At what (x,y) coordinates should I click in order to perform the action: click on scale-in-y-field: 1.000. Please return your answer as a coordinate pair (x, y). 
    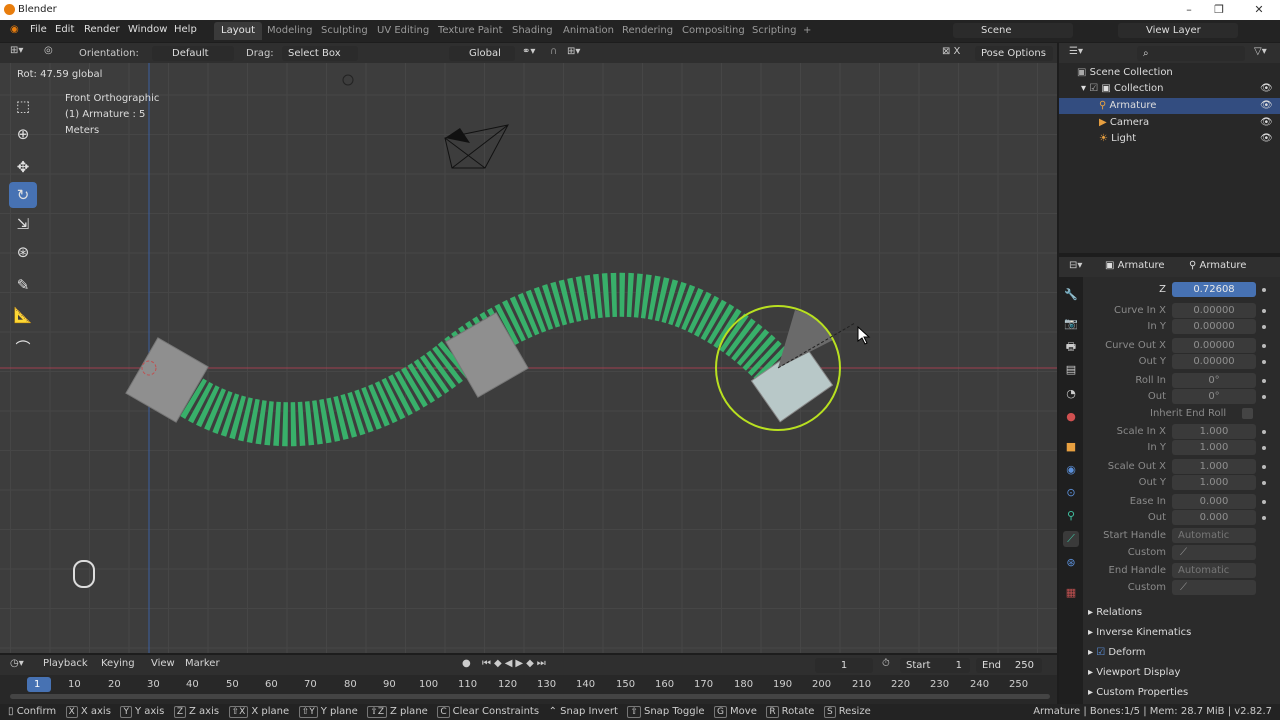
    Looking at the image, I should click on (1214, 447).